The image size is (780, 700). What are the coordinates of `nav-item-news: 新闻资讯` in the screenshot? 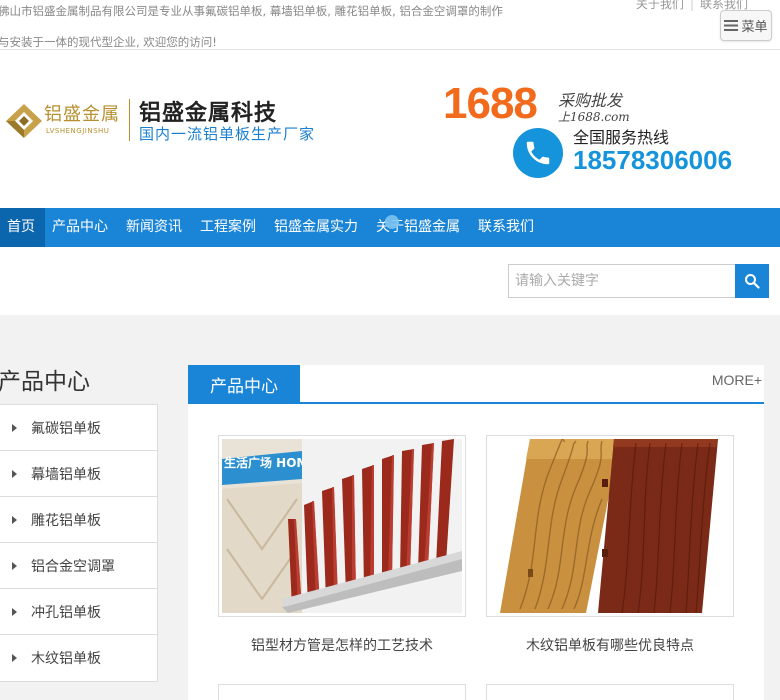 It's located at (153, 227).